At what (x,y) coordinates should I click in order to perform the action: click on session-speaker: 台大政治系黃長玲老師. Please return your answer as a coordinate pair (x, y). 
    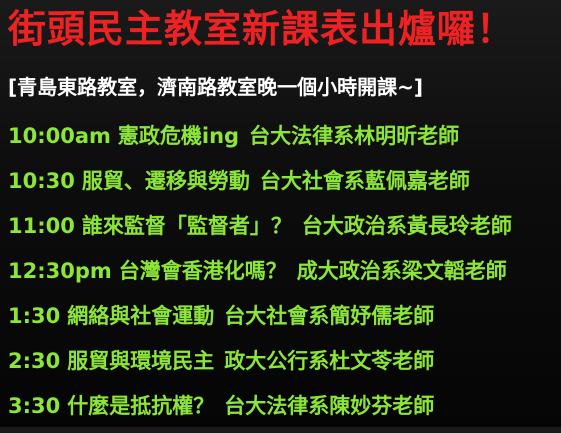
    Looking at the image, I should click on (406, 226).